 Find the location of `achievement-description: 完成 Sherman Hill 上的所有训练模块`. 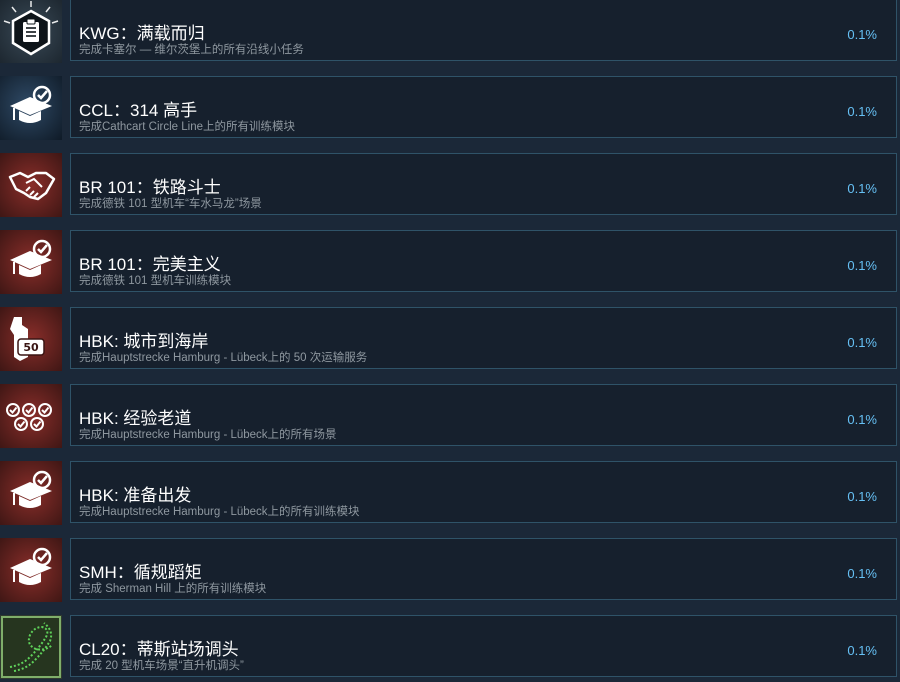

achievement-description: 完成 Sherman Hill 上的所有训练模块 is located at coordinates (173, 589).